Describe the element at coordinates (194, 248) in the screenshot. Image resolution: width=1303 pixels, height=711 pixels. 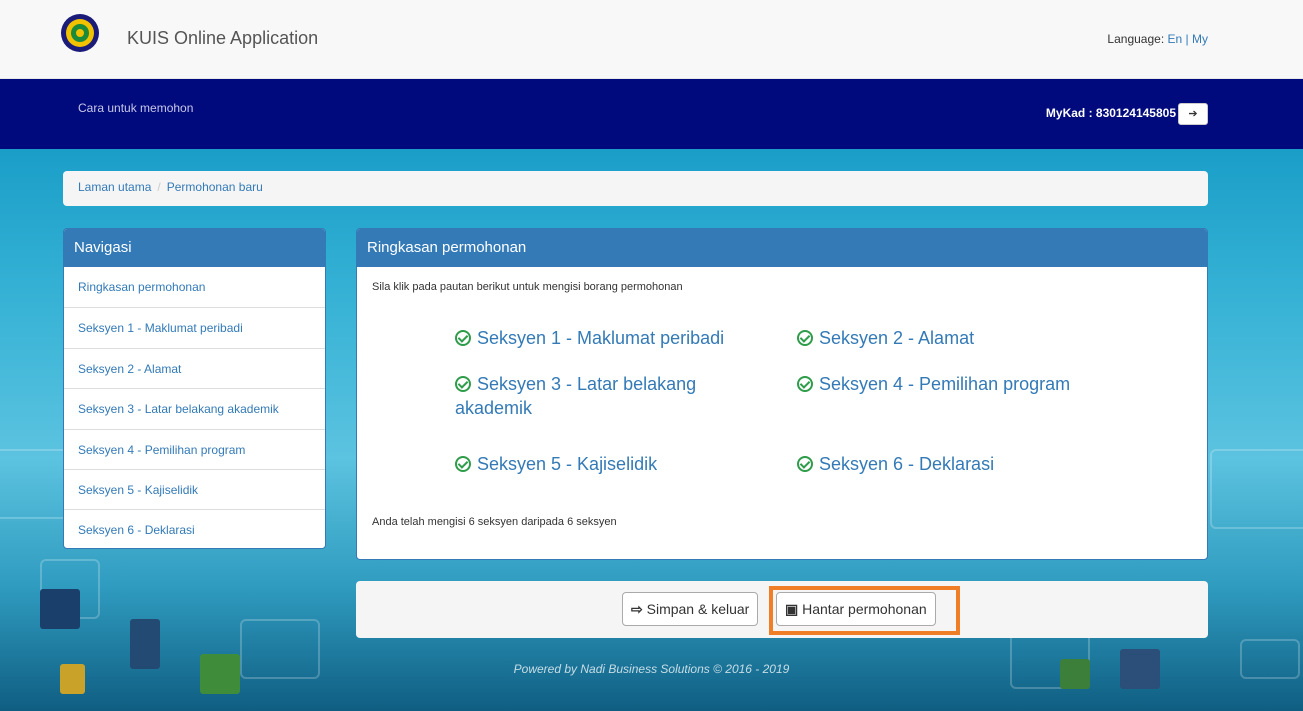
I see `navigation-title: Navigasi` at that location.